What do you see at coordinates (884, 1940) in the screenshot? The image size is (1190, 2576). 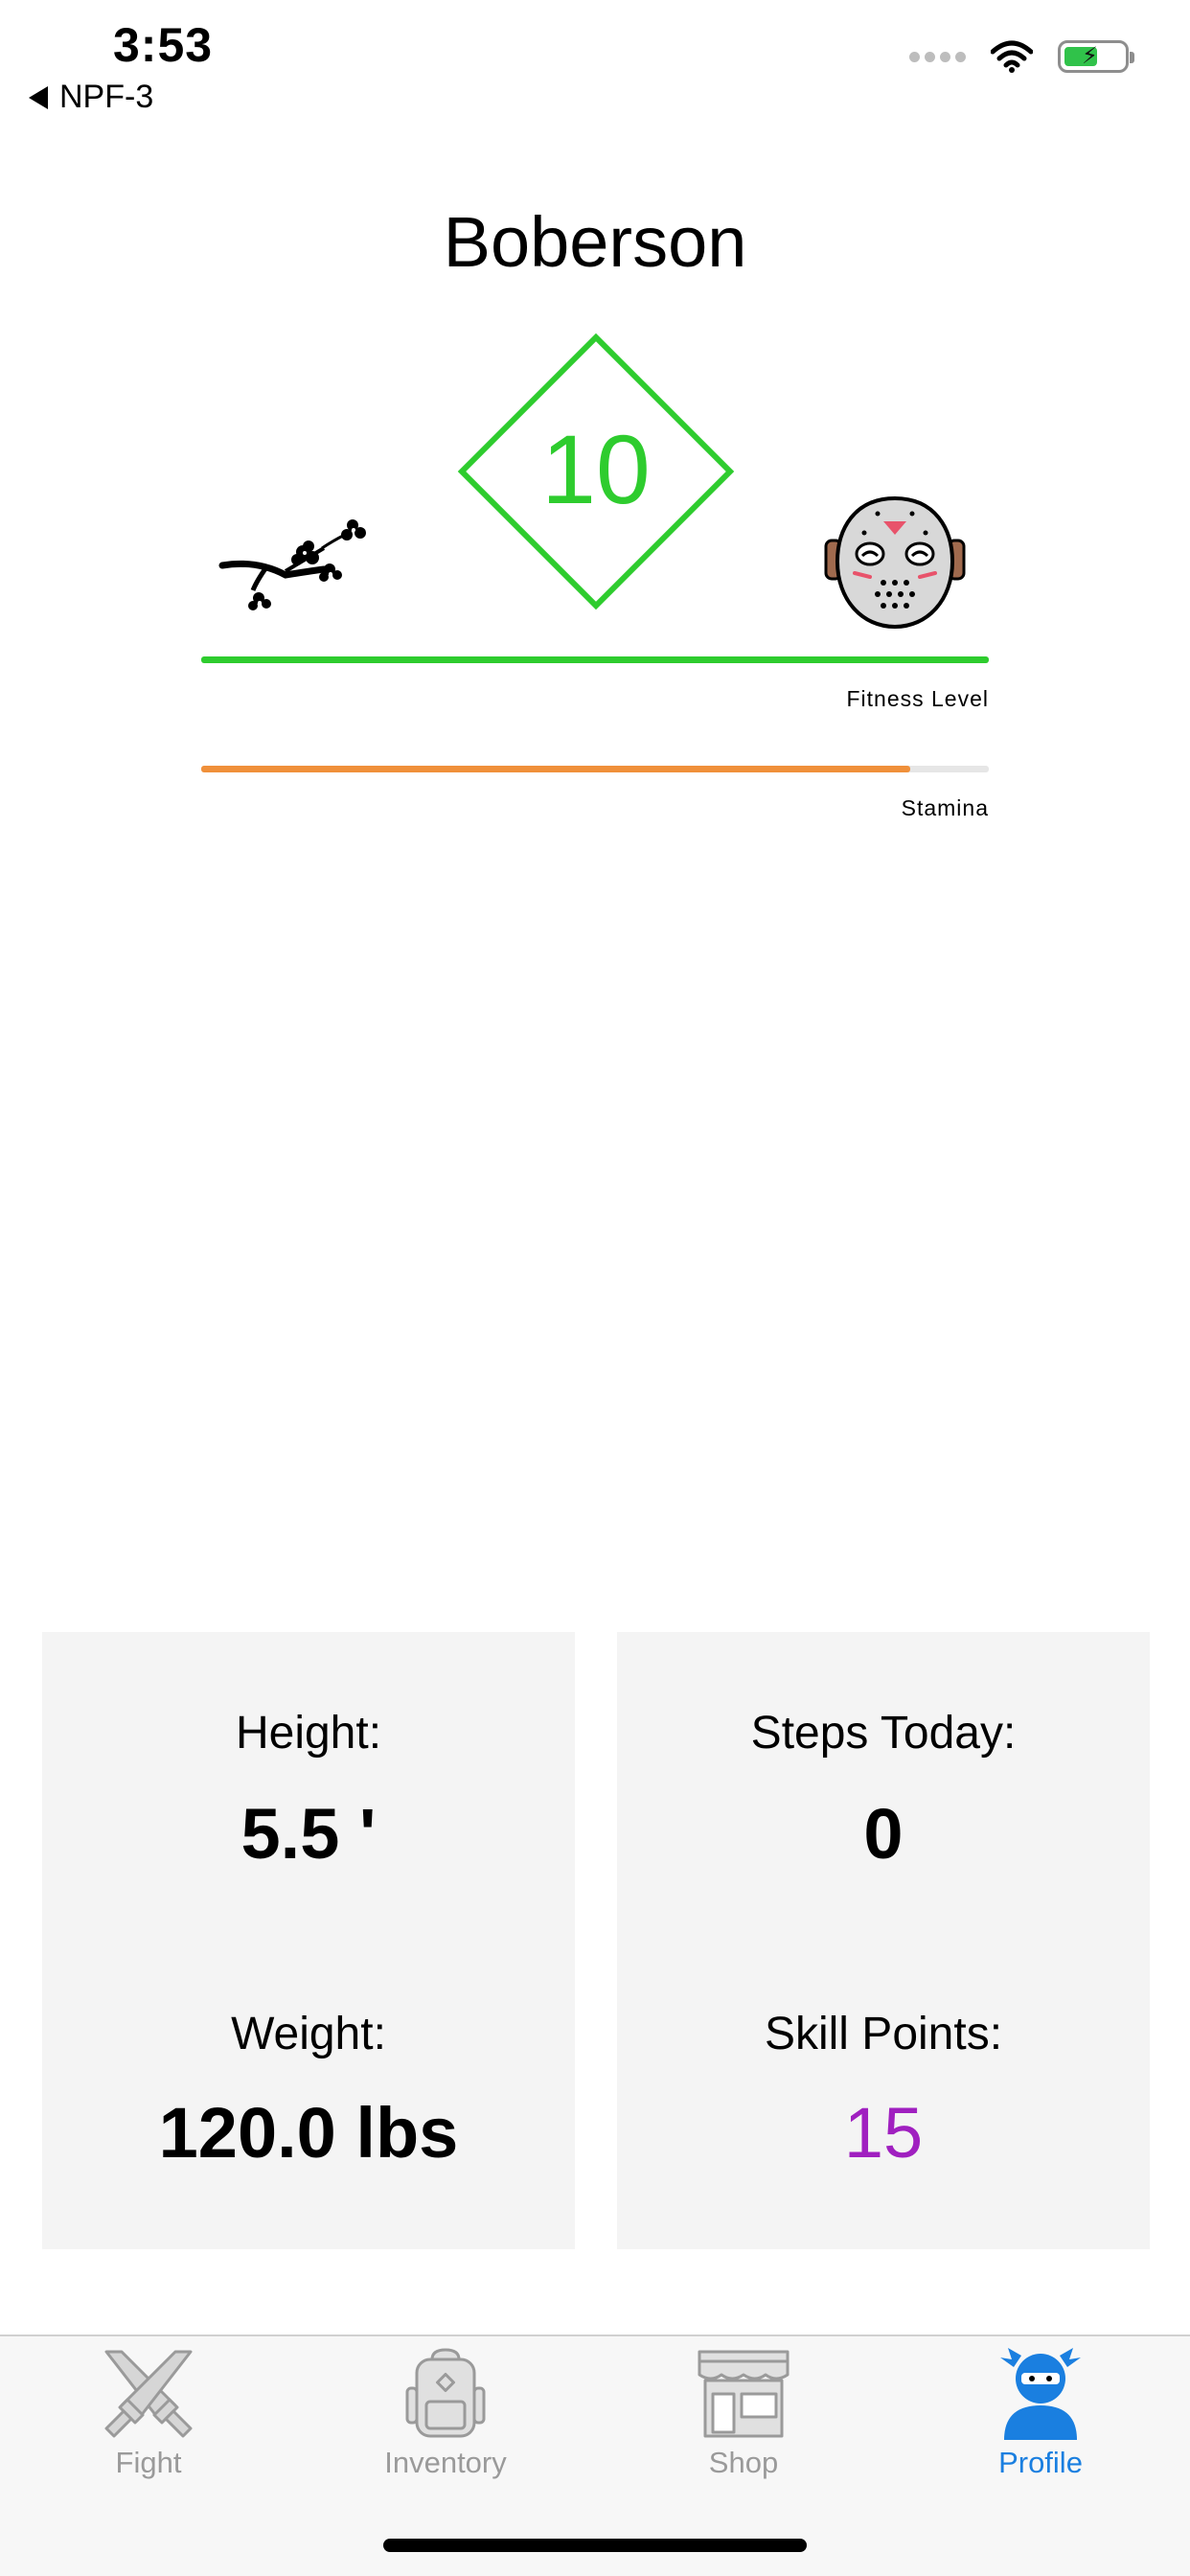 I see `activity-stats-card: Steps Today: 0 Skill Points: 15` at bounding box center [884, 1940].